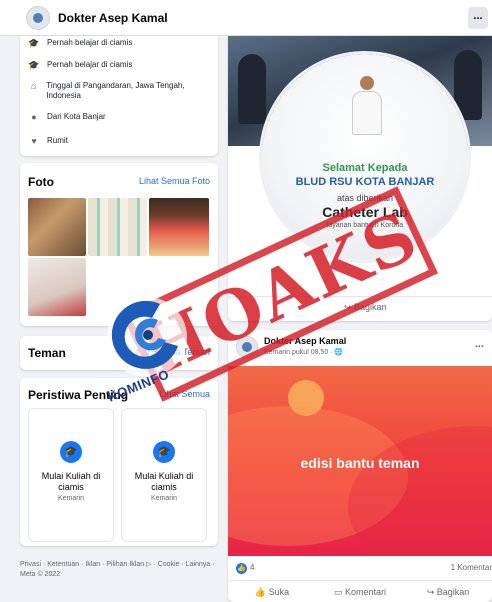  I want to click on comment-button: ▭ Komentari, so click(360, 591).